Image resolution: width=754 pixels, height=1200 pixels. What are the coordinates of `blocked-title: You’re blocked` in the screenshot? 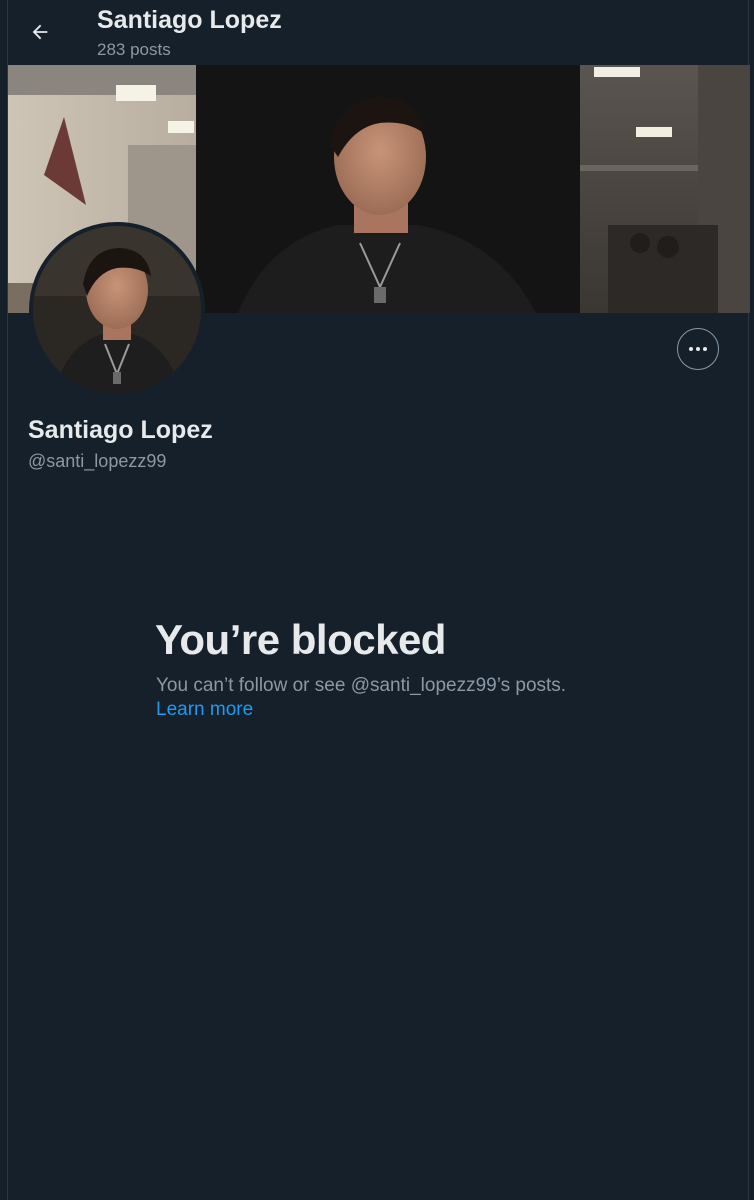 It's located at (300, 639).